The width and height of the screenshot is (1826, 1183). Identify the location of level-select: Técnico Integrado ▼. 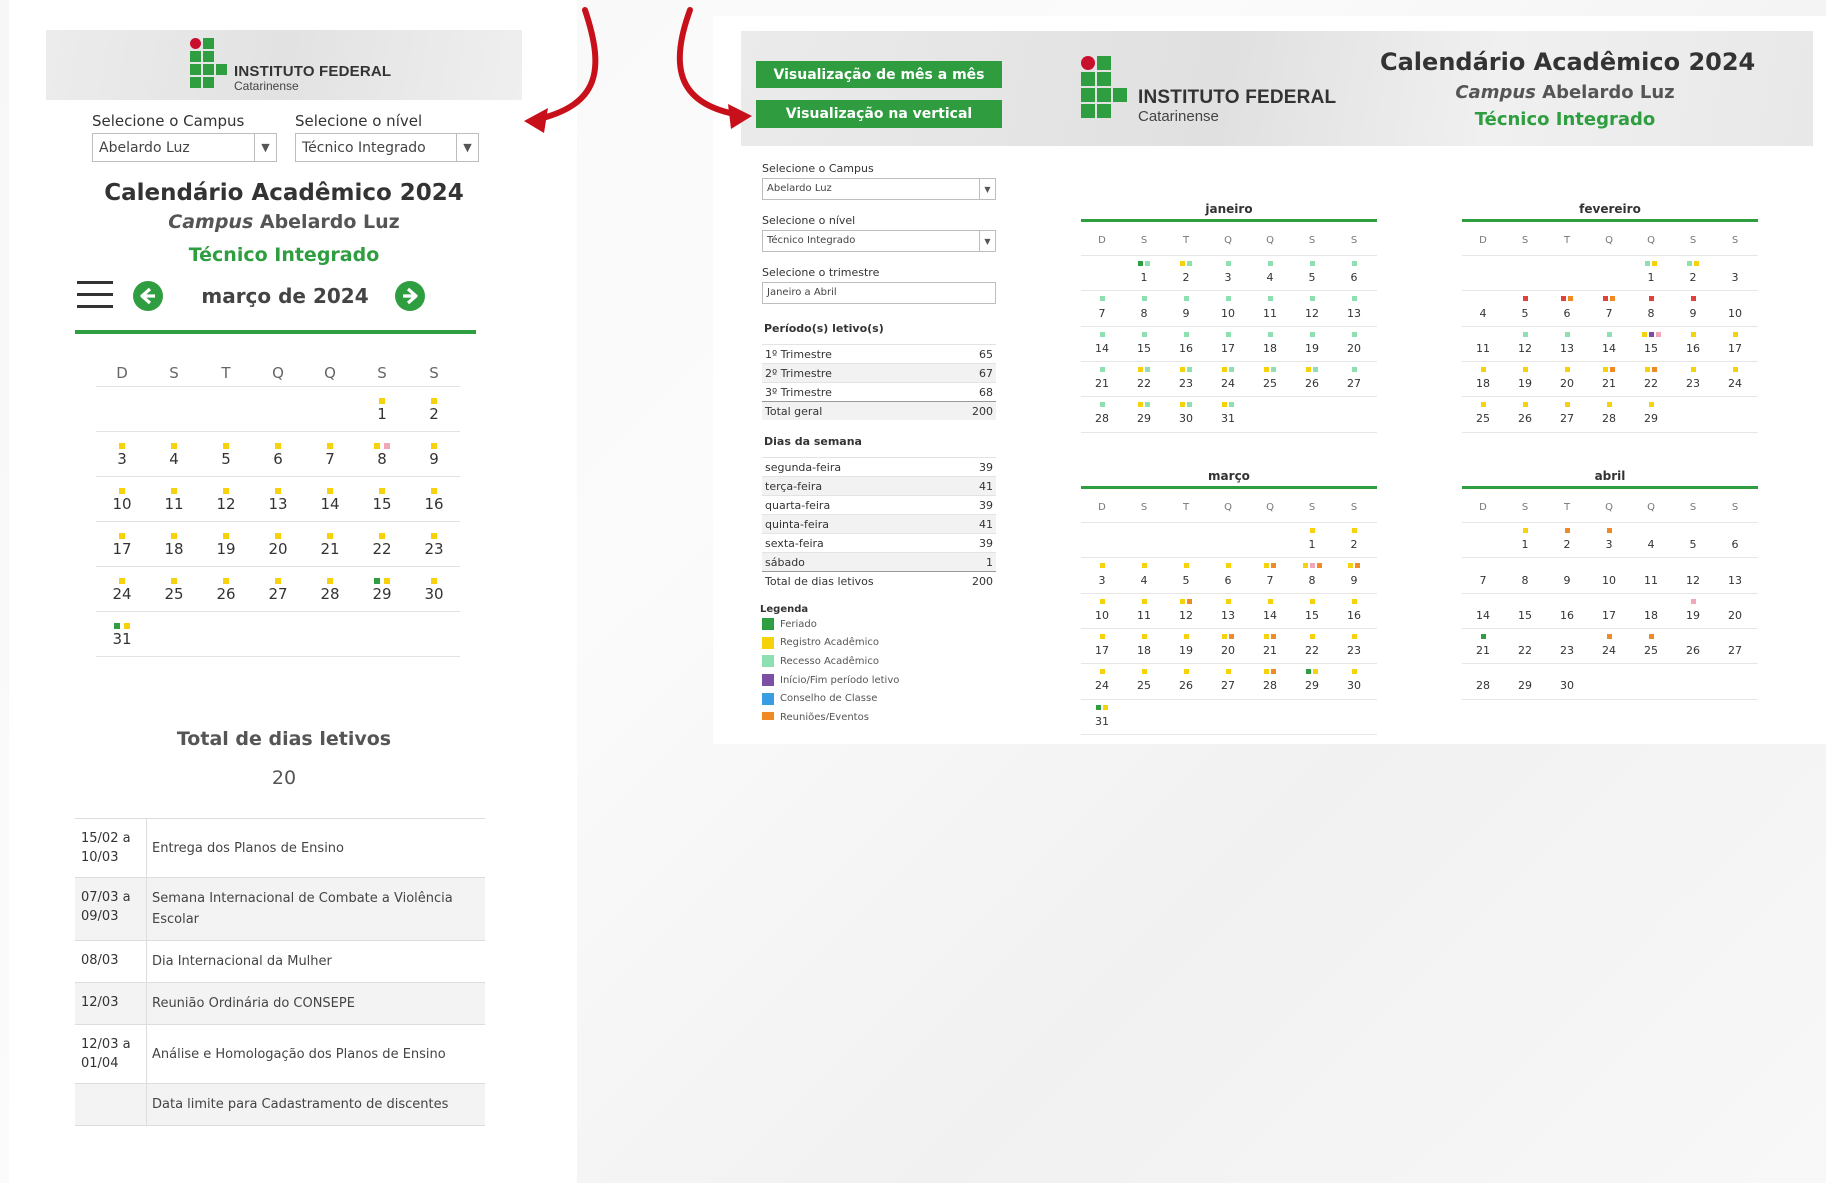
(387, 147).